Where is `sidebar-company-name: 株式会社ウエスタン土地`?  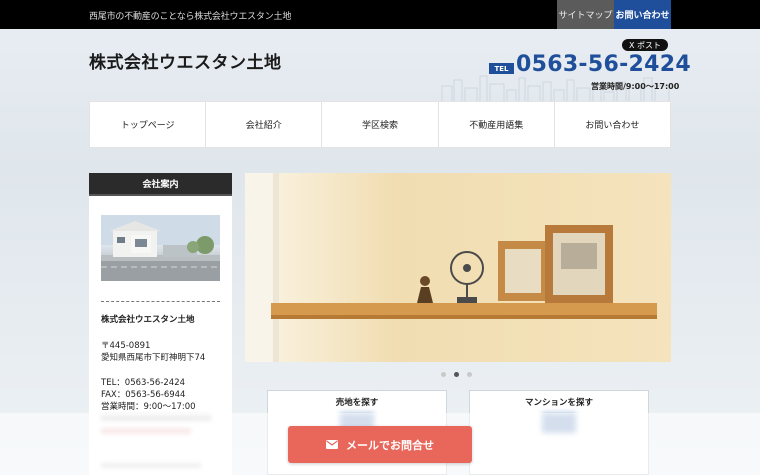 sidebar-company-name: 株式会社ウエスタン土地 is located at coordinates (148, 320).